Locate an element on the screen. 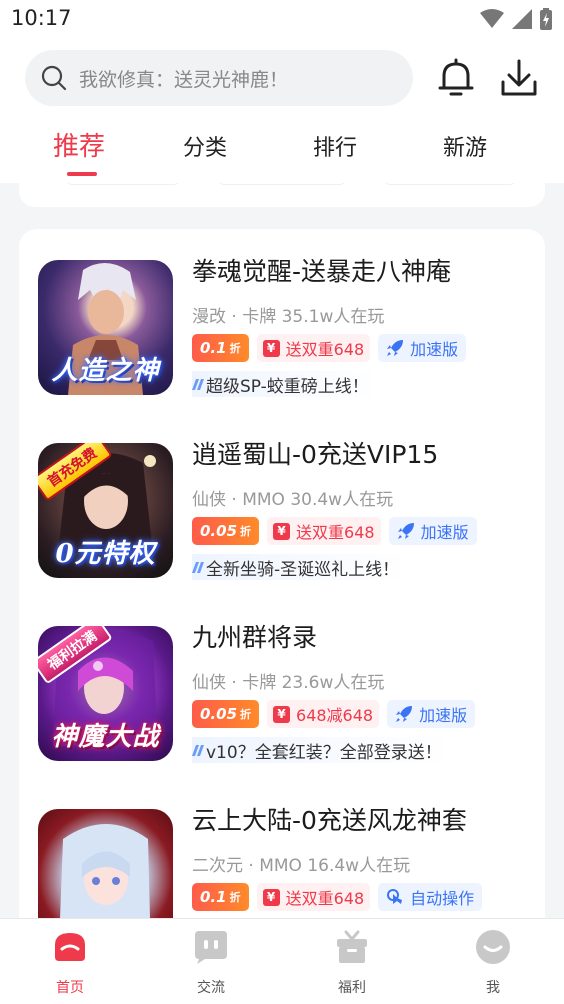 This screenshot has width=564, height=1004. game-thumb-label: 人造之神 is located at coordinates (105, 371).